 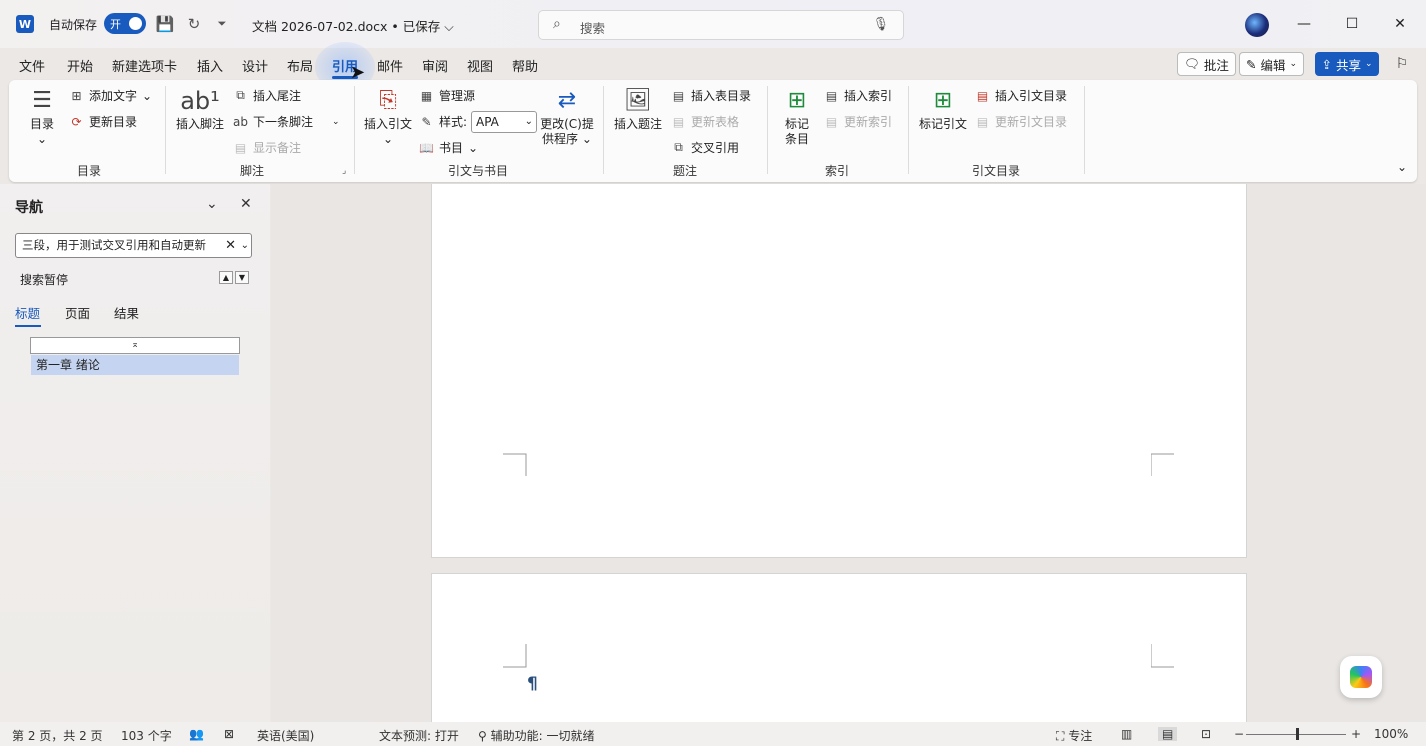 I want to click on nav-tab-results: 结果, so click(x=126, y=312).